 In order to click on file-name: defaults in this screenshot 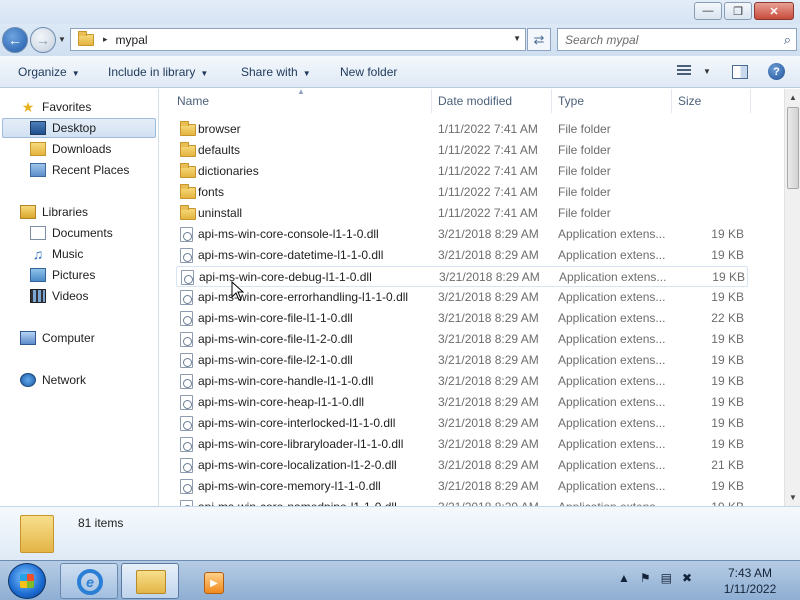, I will do `click(219, 150)`.